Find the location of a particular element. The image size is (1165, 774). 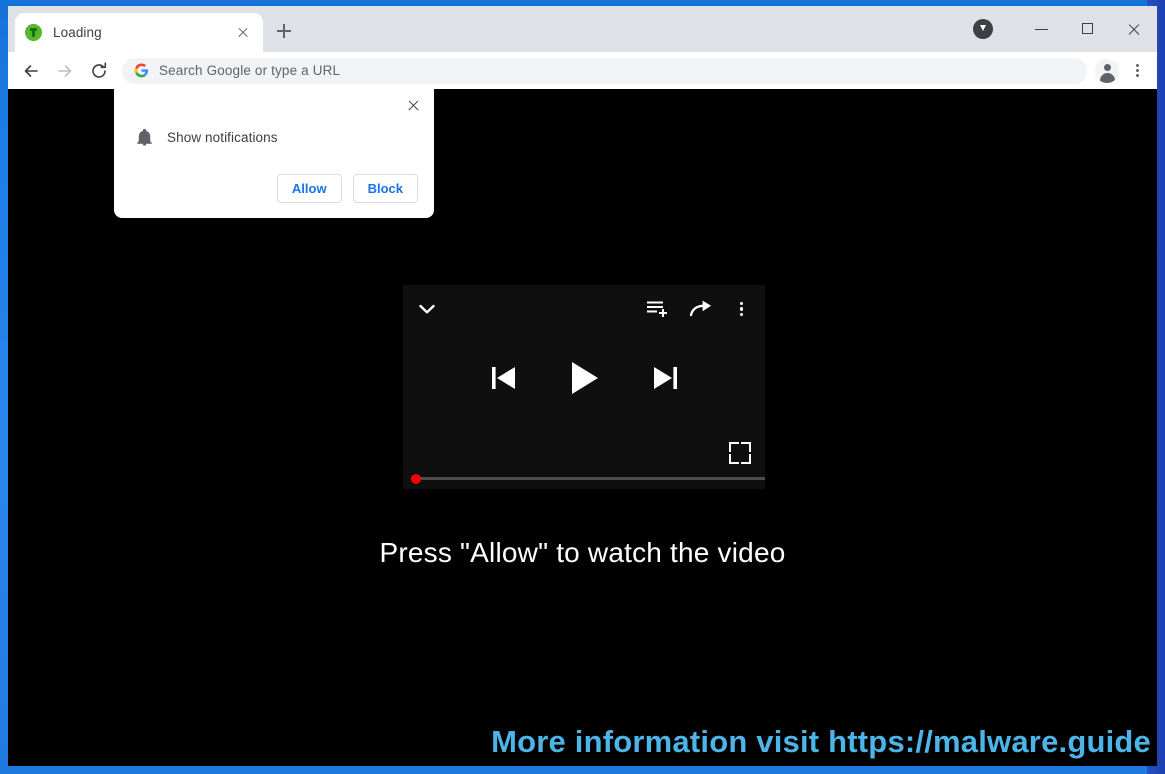

plus-icon is located at coordinates (284, 31).